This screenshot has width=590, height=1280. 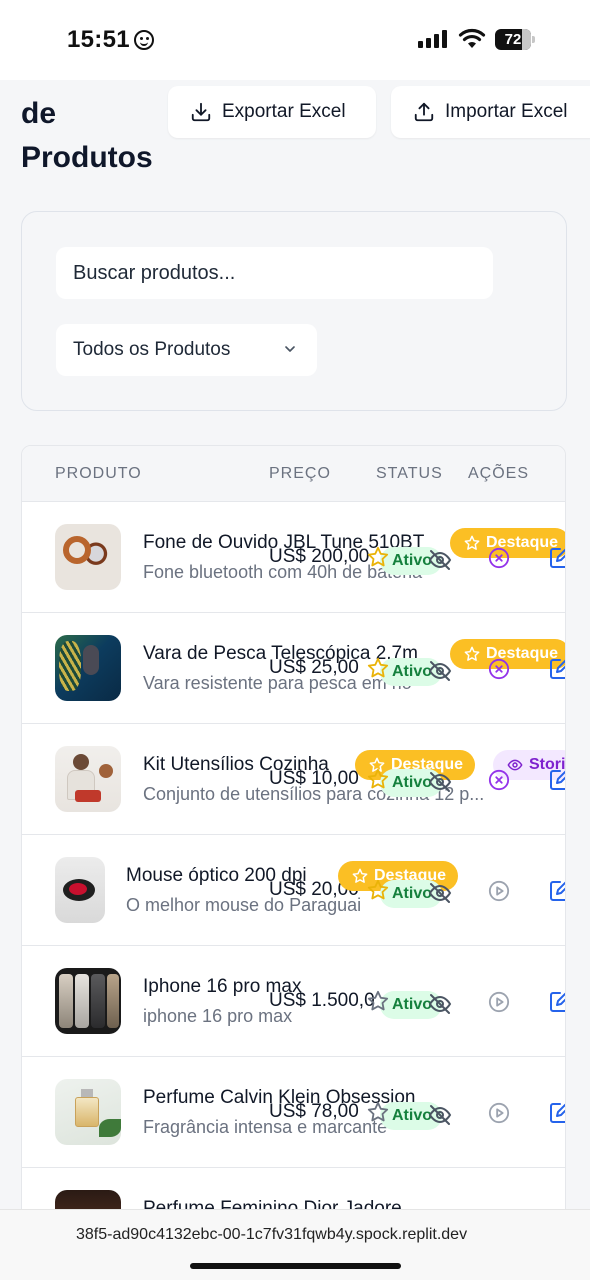 What do you see at coordinates (284, 111) in the screenshot?
I see `export-excel-label: Exportar Excel` at bounding box center [284, 111].